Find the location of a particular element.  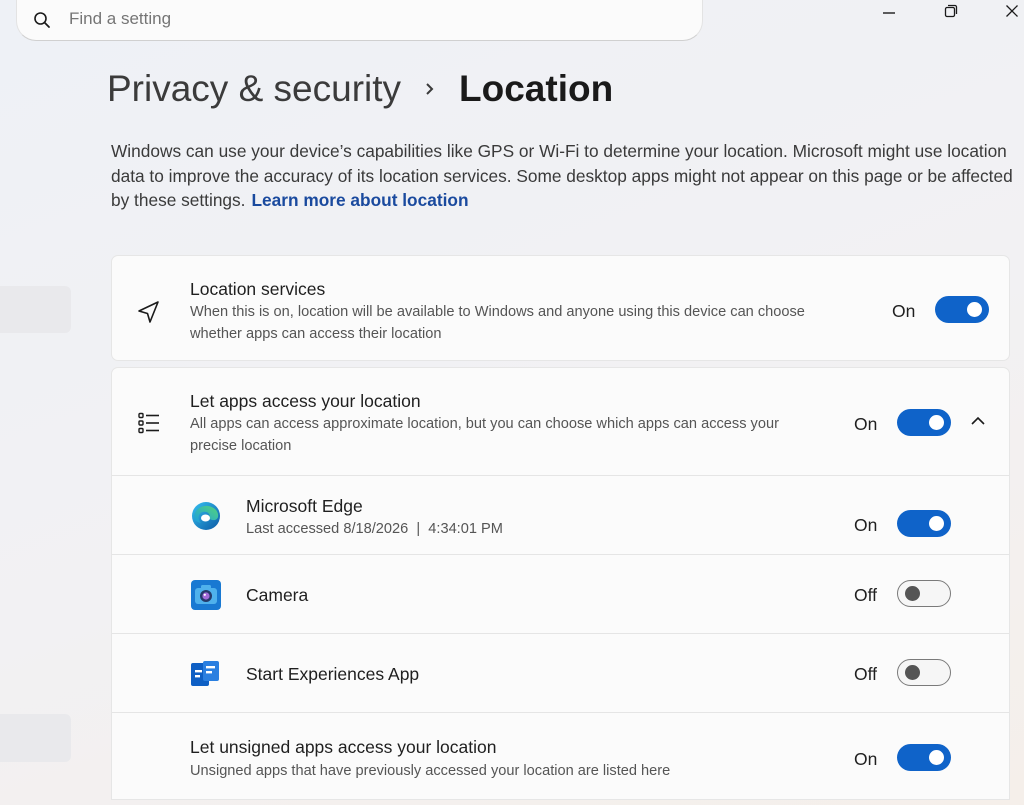

app-state-edge: On is located at coordinates (866, 525).